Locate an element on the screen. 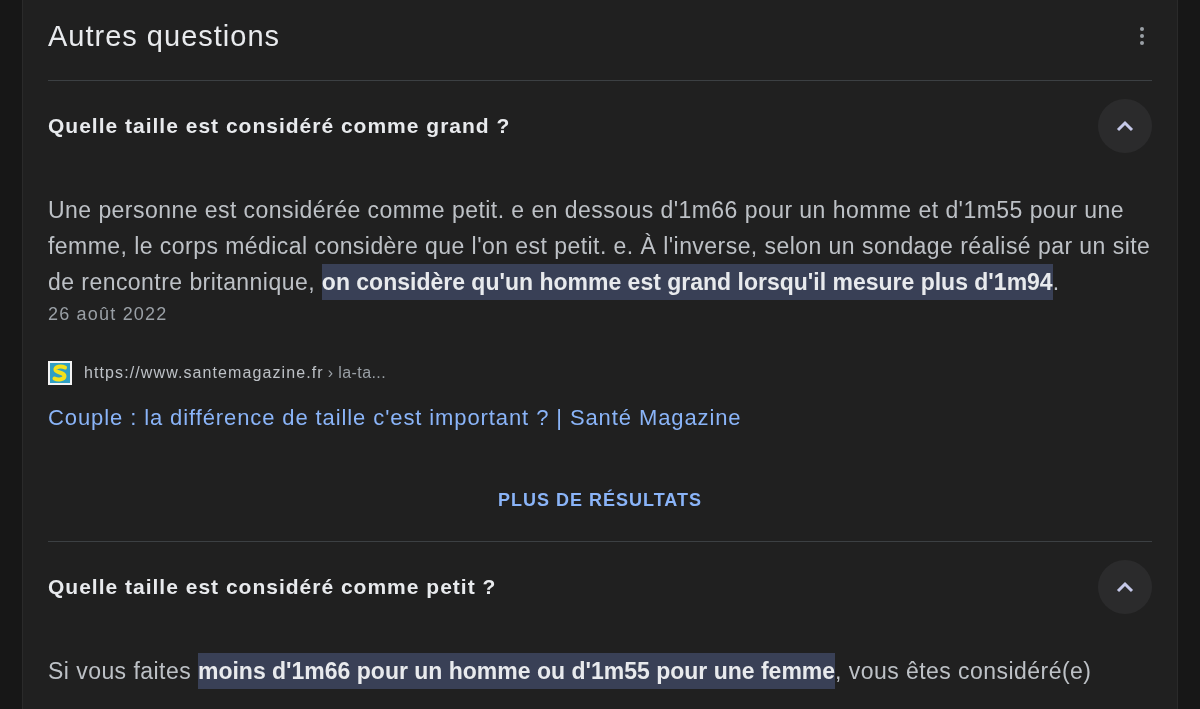  site-url: https://www.santemagazine.fr is located at coordinates (204, 373).